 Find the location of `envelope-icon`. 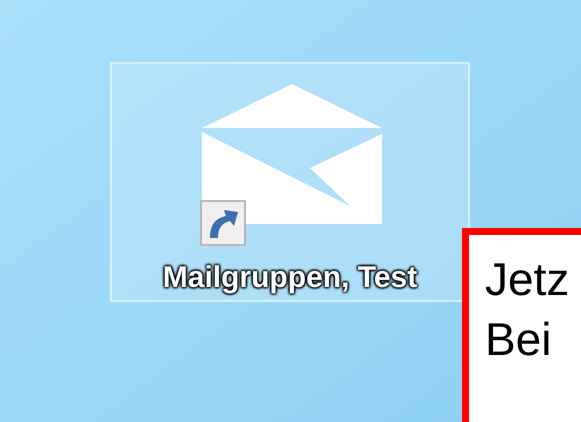

envelope-icon is located at coordinates (292, 154).